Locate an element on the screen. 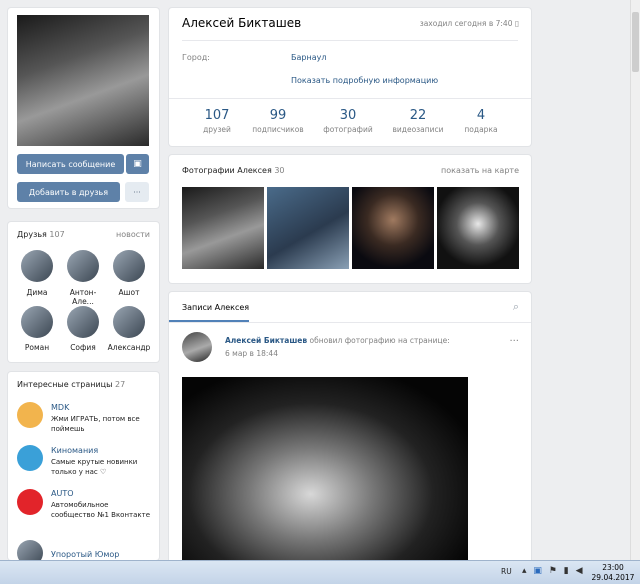 Image resolution: width=640 pixels, height=584 pixels. photos-count: 30 is located at coordinates (279, 170).